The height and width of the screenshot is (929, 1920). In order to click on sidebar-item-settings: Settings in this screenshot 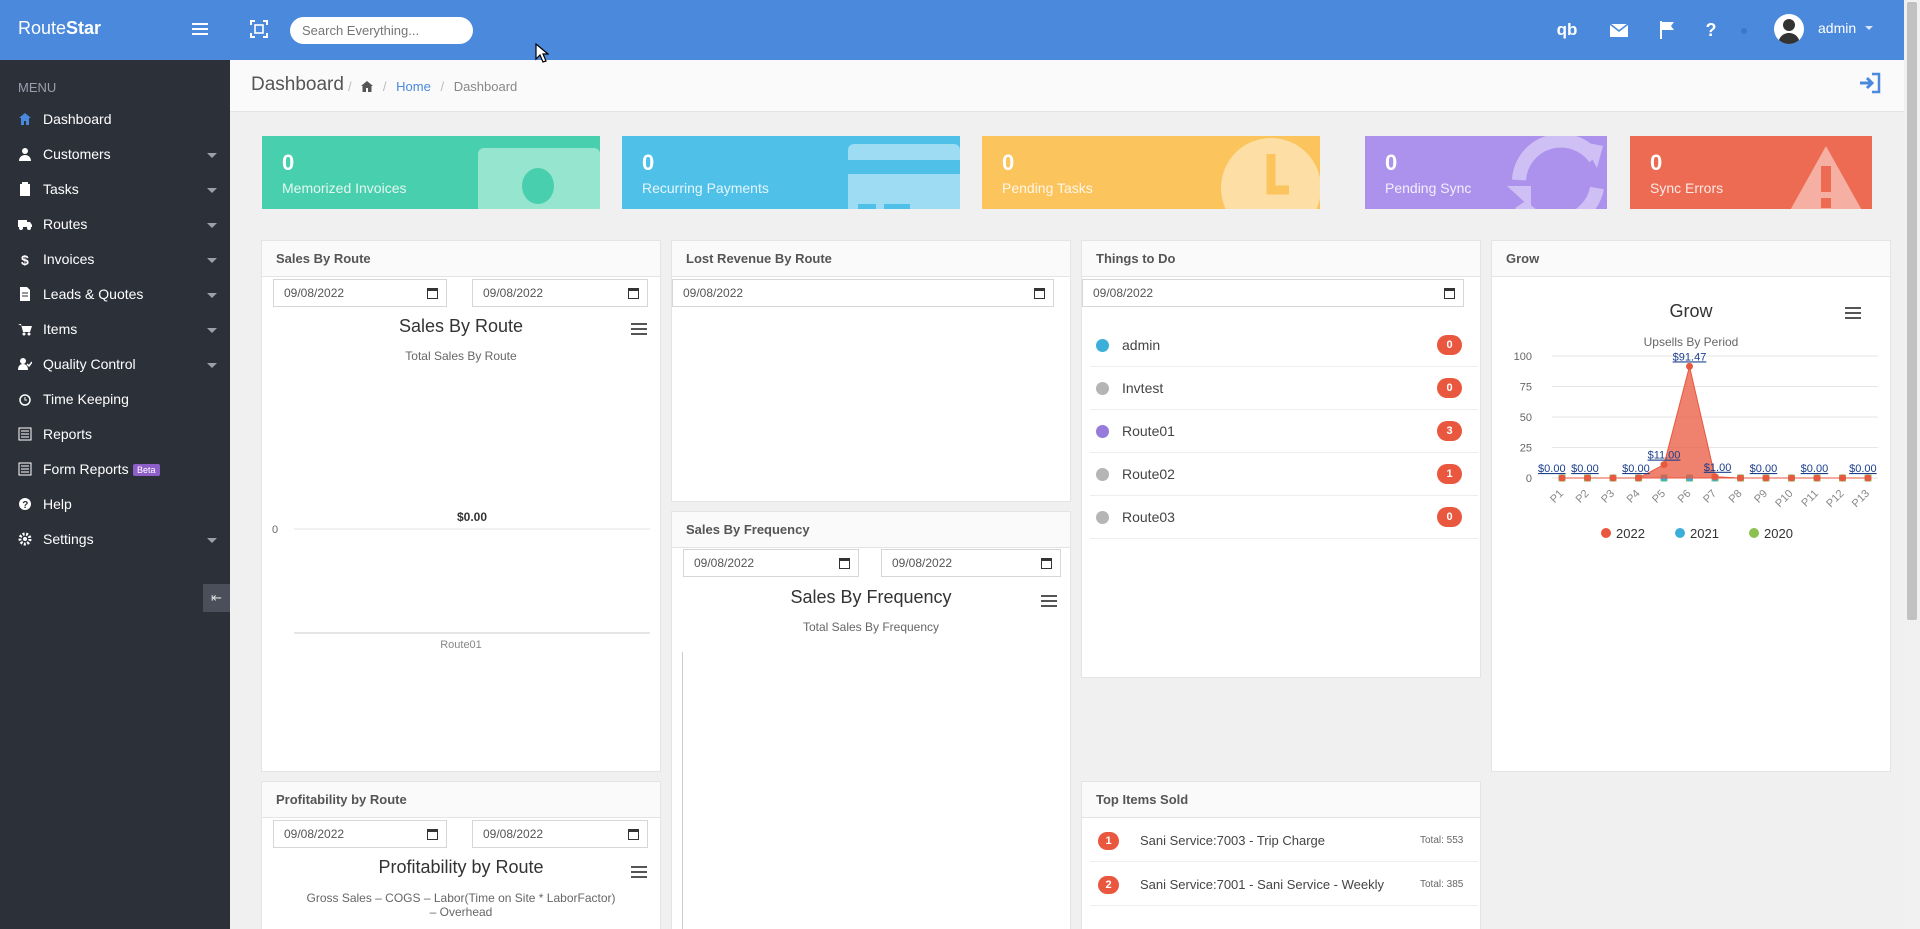, I will do `click(115, 539)`.